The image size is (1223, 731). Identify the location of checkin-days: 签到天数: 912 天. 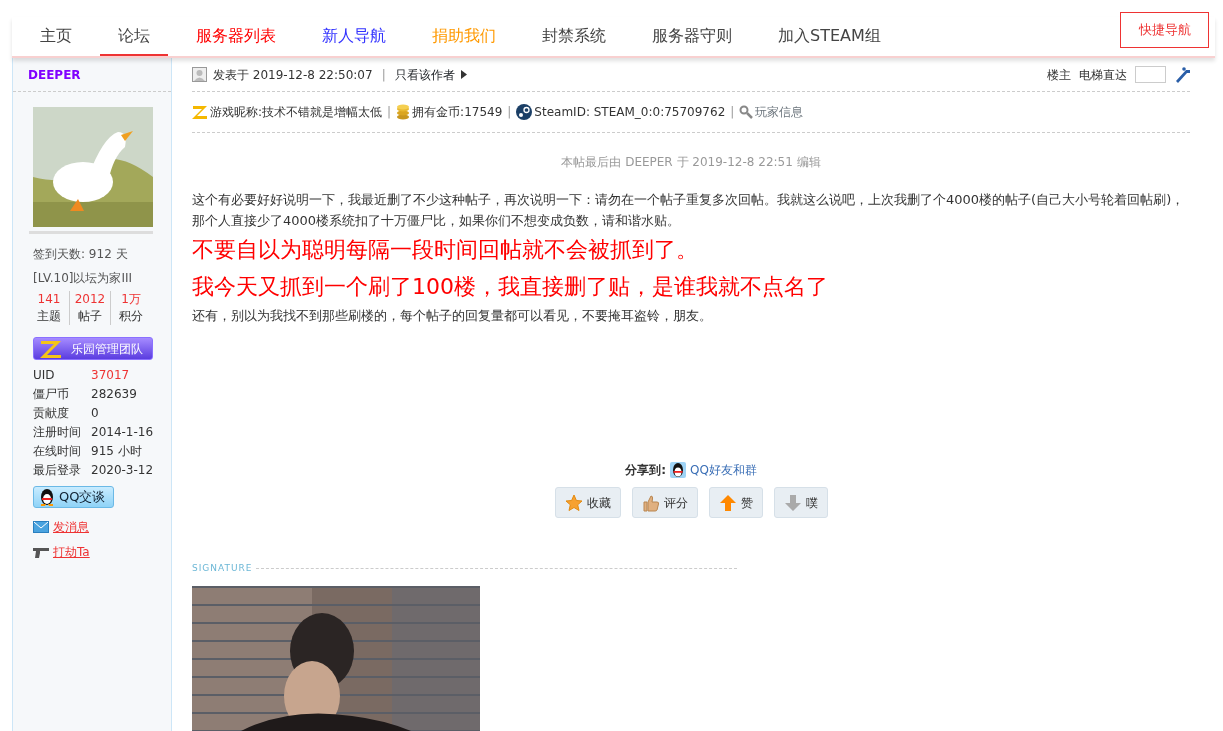
(102, 254).